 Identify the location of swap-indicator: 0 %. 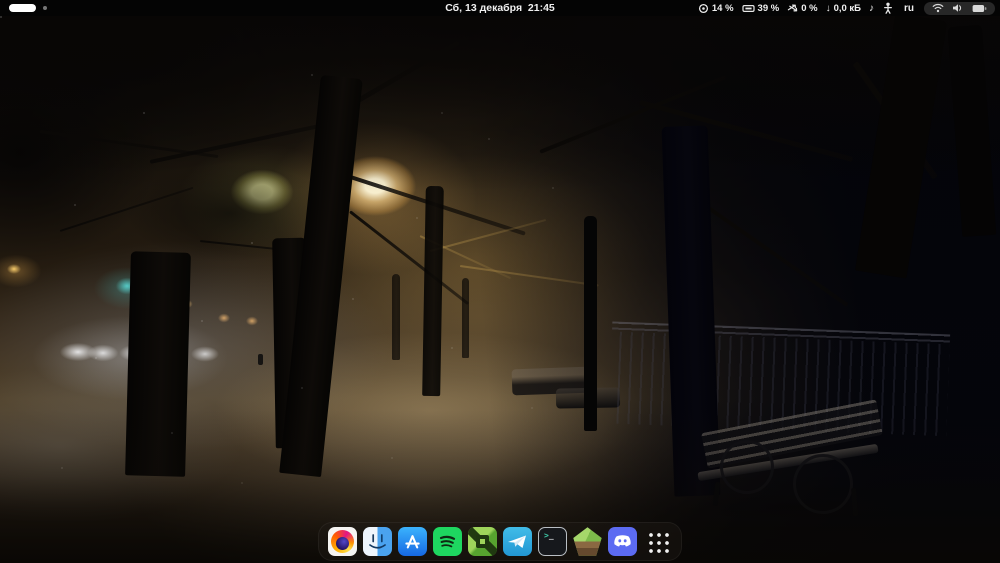
(802, 8).